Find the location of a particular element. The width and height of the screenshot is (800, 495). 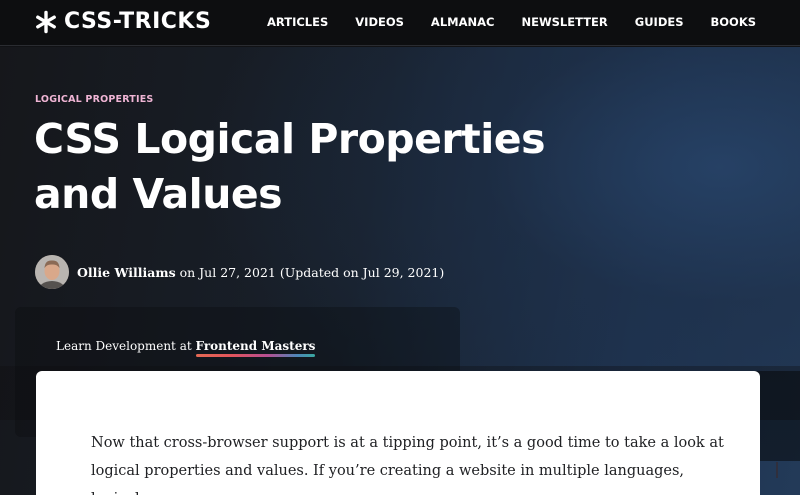

author-link: Ollie Williams is located at coordinates (126, 272).